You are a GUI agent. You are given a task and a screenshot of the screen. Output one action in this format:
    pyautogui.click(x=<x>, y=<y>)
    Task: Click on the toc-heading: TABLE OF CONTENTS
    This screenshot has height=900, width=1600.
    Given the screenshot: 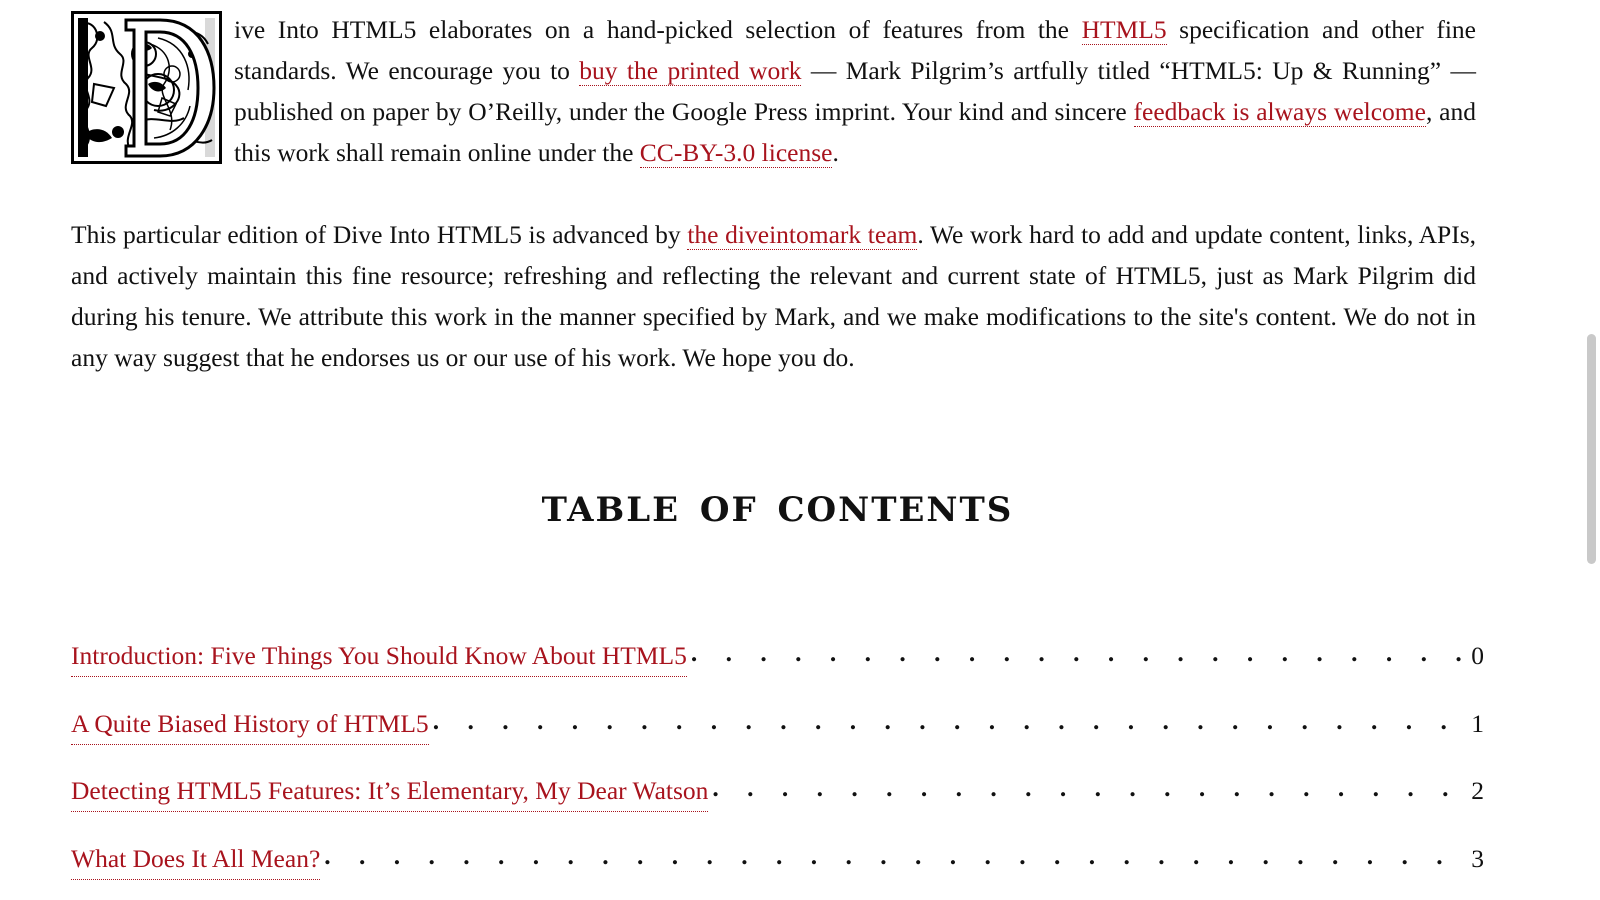 What is the action you would take?
    pyautogui.click(x=777, y=510)
    